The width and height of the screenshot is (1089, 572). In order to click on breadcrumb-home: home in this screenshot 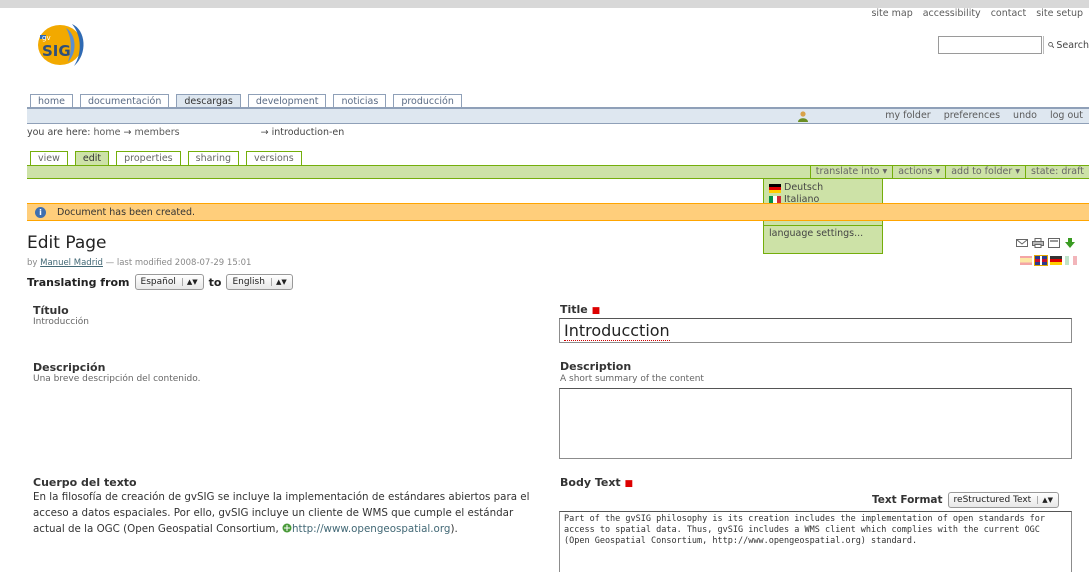, I will do `click(107, 132)`.